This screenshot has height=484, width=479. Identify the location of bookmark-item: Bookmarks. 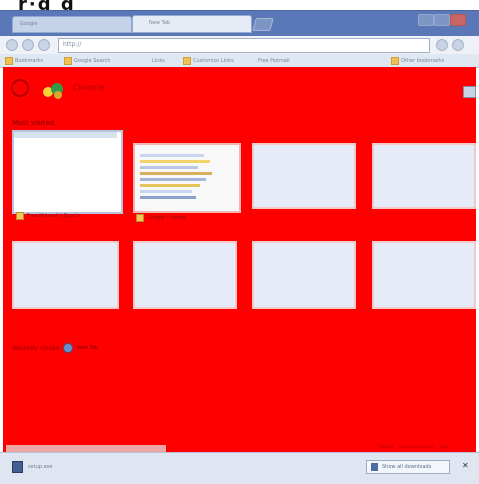
(24, 60).